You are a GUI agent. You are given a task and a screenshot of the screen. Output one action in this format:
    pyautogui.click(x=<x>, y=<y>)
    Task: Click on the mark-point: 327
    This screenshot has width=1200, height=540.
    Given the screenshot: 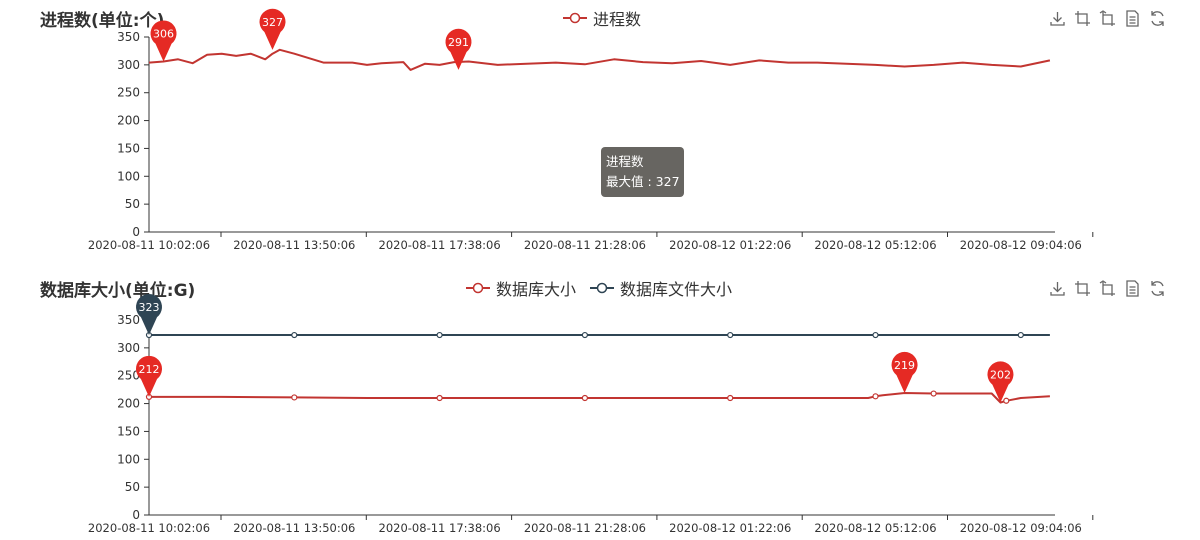 What is the action you would take?
    pyautogui.click(x=272, y=29)
    